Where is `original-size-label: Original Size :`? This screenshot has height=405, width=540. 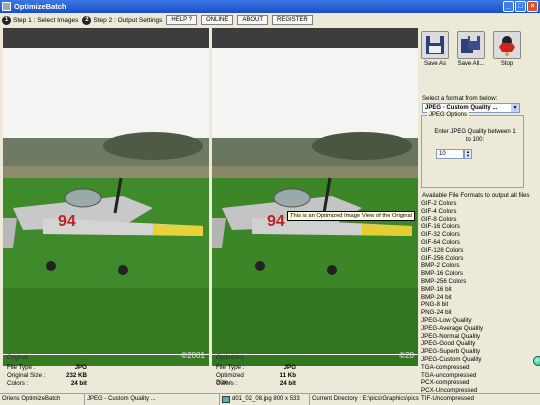 original-size-label: Original Size : is located at coordinates (26, 375).